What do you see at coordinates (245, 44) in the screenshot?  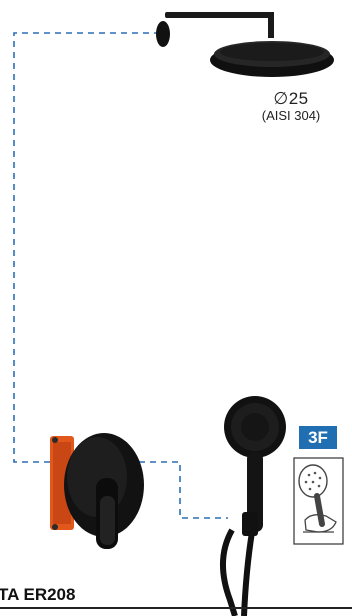 I see `shower-head-icon` at bounding box center [245, 44].